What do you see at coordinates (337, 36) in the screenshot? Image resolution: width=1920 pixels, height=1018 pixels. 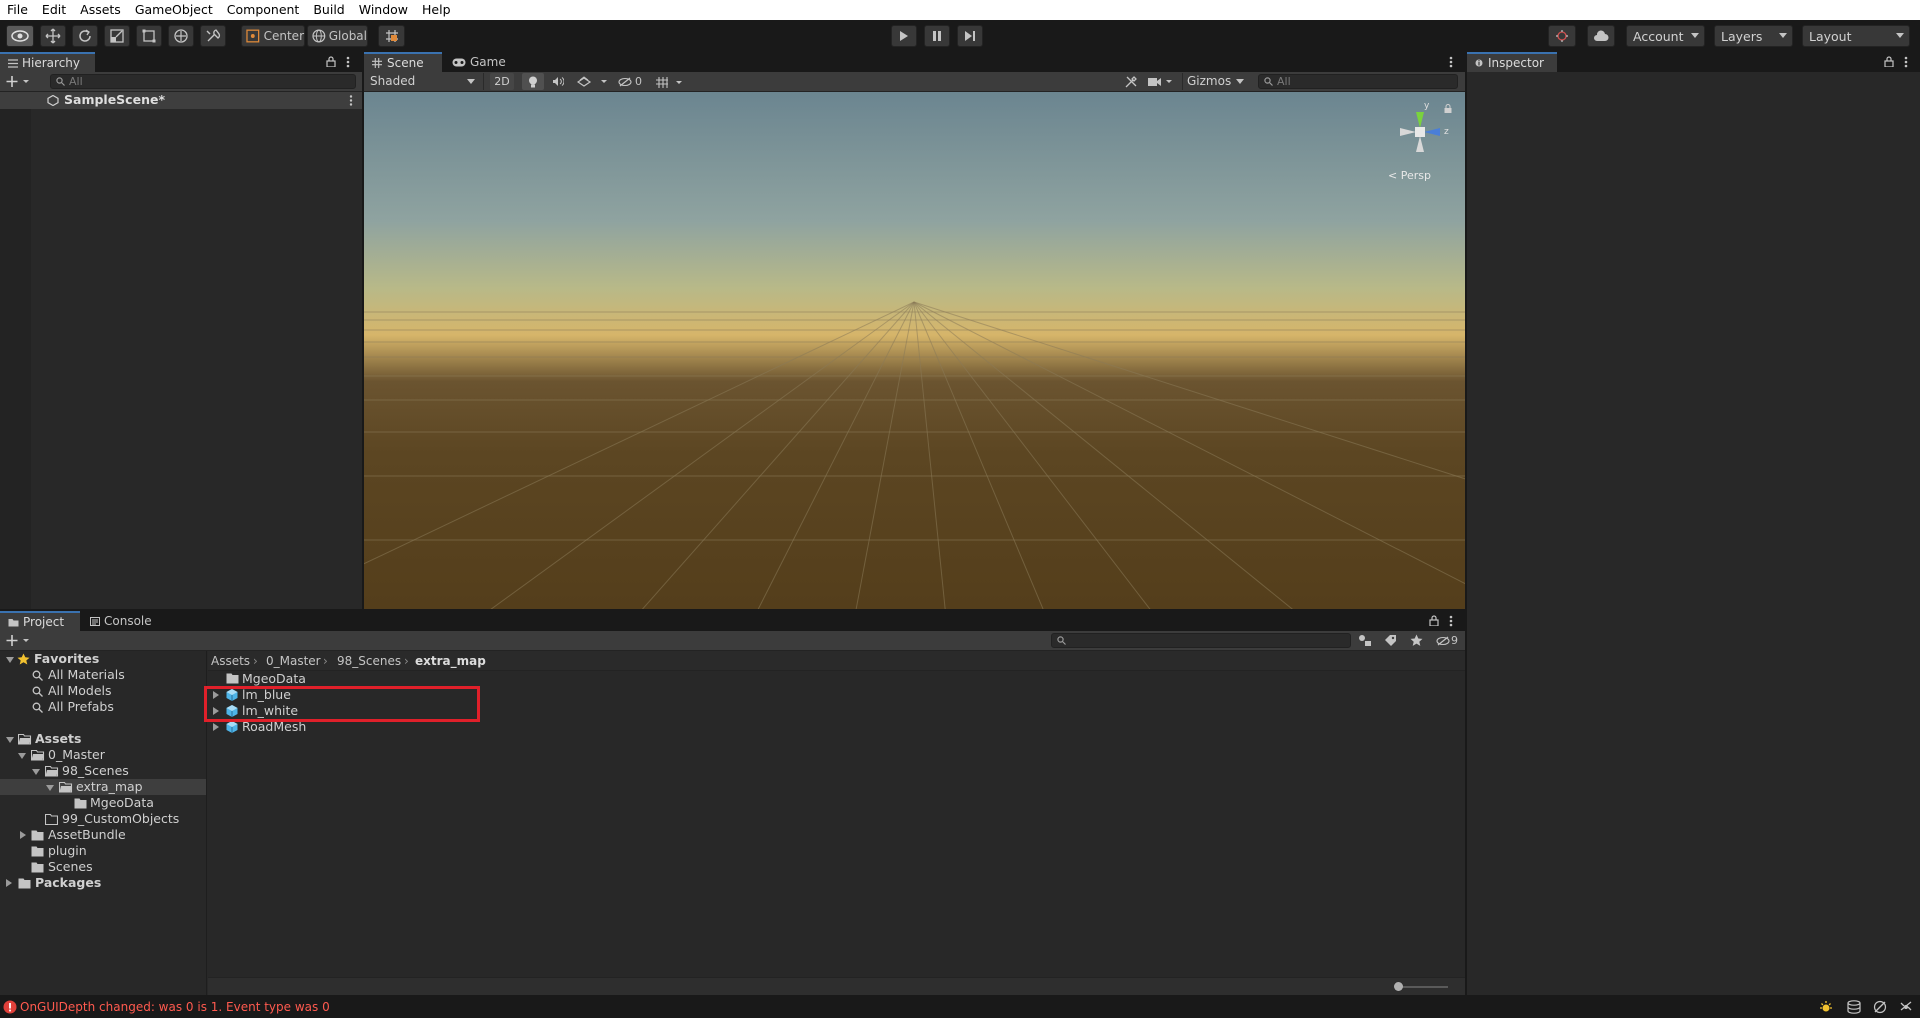 I see `space-mode-button: Global` at bounding box center [337, 36].